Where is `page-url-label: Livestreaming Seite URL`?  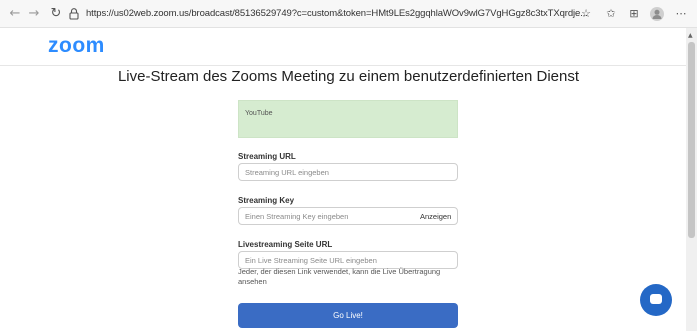 page-url-label: Livestreaming Seite URL is located at coordinates (285, 244).